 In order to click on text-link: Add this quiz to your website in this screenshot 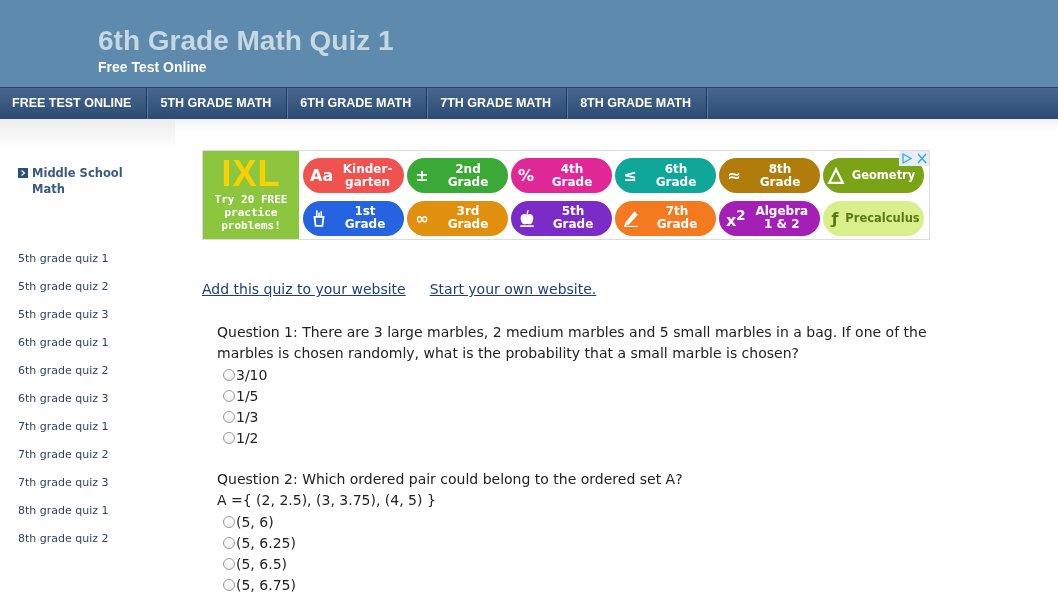, I will do `click(304, 289)`.